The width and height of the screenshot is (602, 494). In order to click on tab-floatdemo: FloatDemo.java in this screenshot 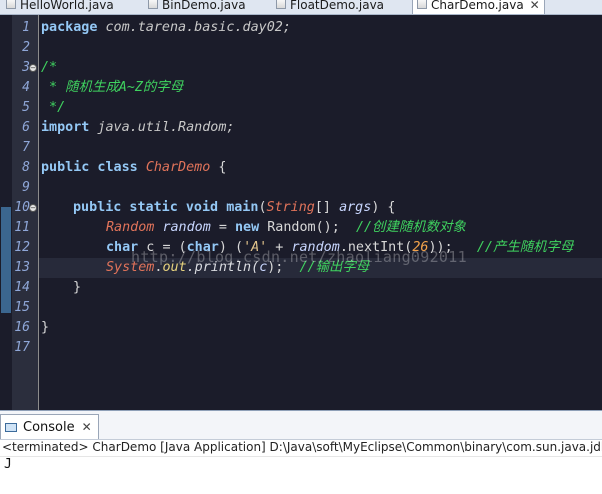, I will do `click(330, 7)`.